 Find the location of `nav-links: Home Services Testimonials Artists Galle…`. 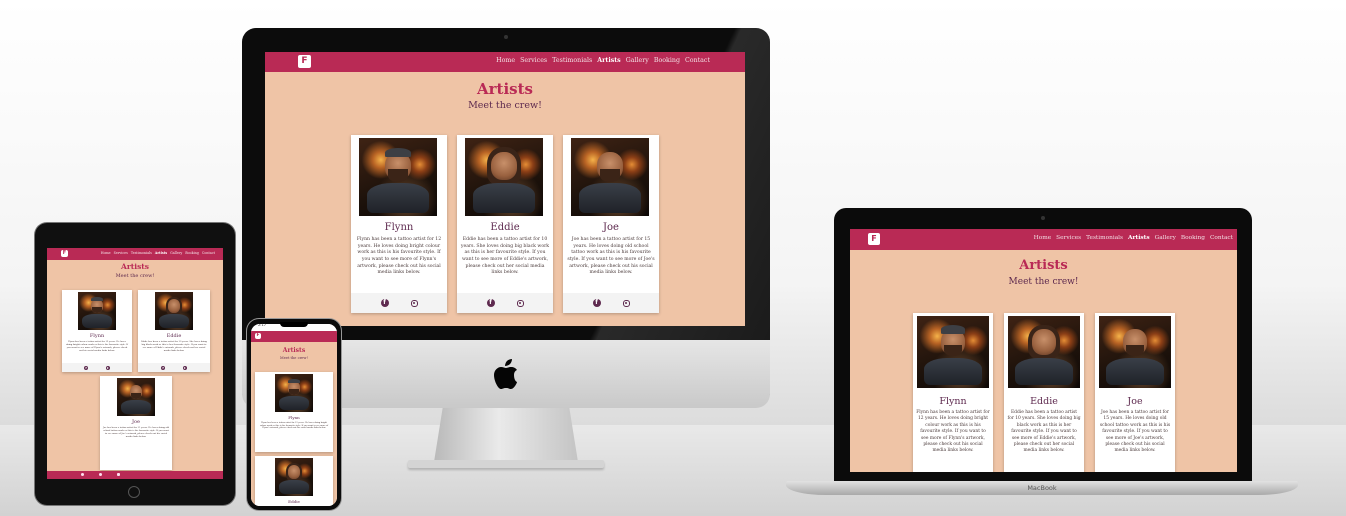

nav-links: Home Services Testimonials Artists Galle… is located at coordinates (600, 60).